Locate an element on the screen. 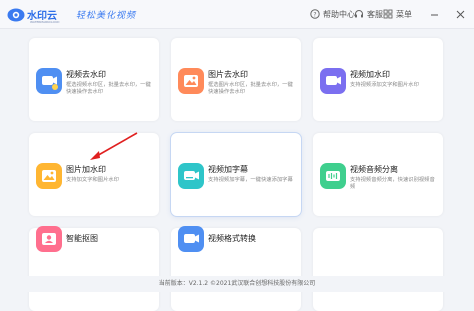 The width and height of the screenshot is (474, 311). headset-icon is located at coordinates (358, 14).